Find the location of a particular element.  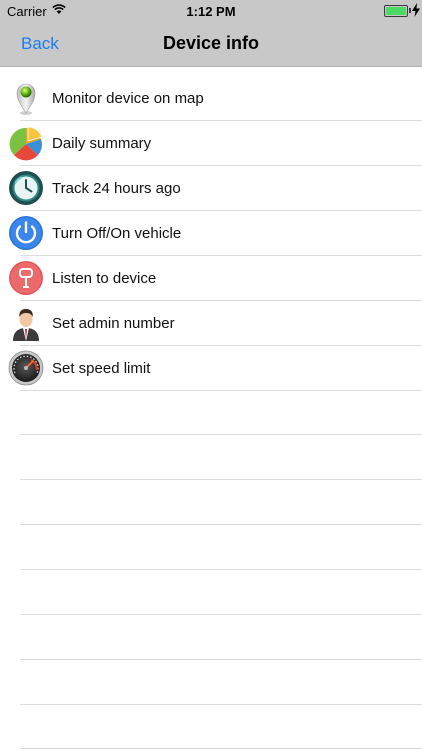

row-separator is located at coordinates (221, 390).